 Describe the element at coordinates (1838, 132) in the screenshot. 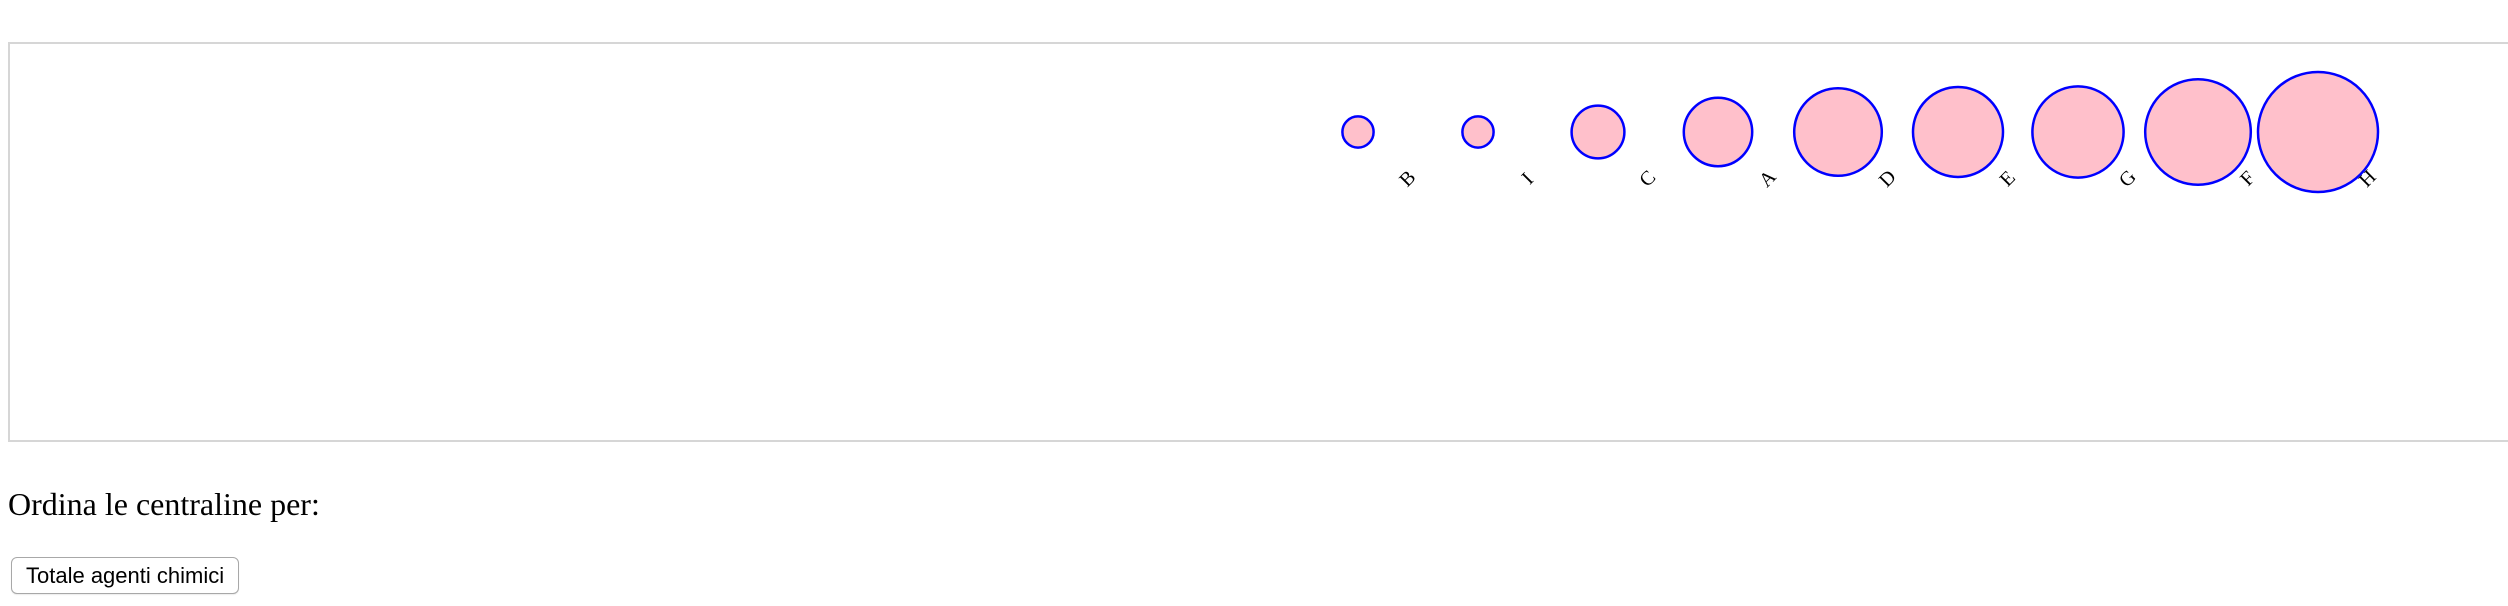

I see `bubble-D` at that location.